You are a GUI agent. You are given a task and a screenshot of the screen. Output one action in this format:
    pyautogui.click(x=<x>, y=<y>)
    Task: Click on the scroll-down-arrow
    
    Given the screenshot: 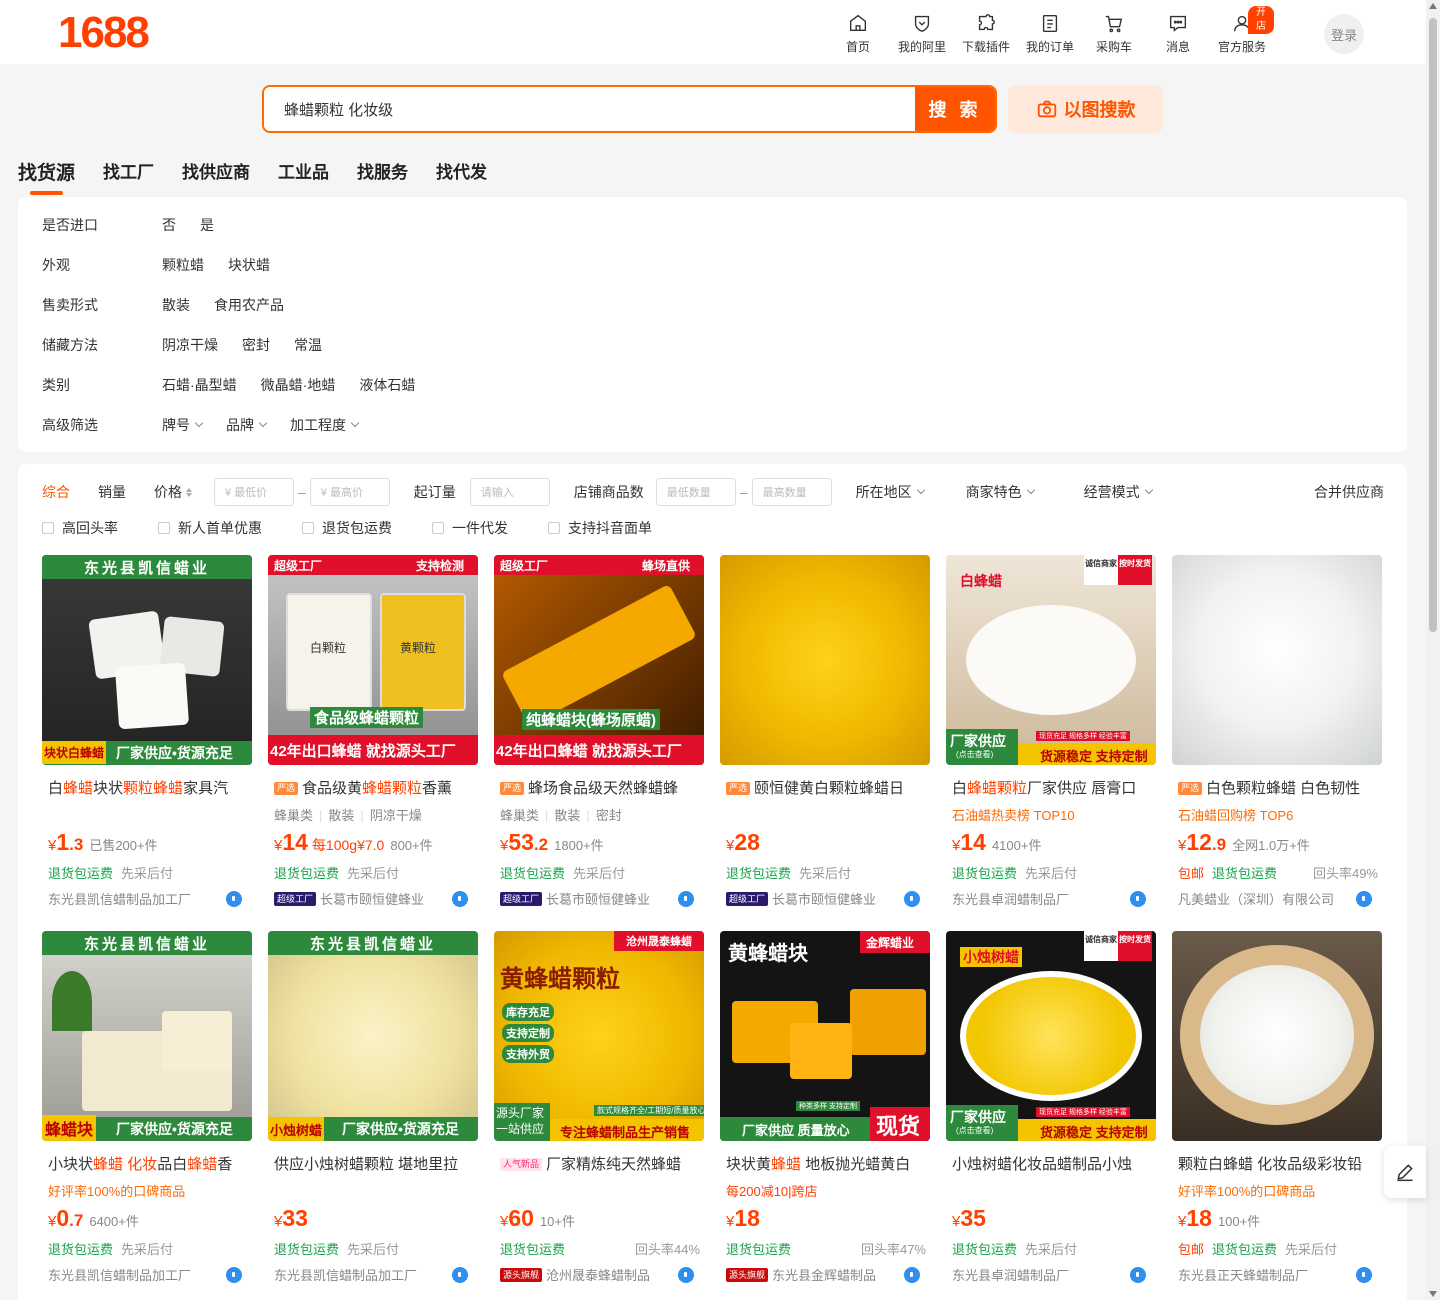 What is the action you would take?
    pyautogui.click(x=1433, y=1294)
    